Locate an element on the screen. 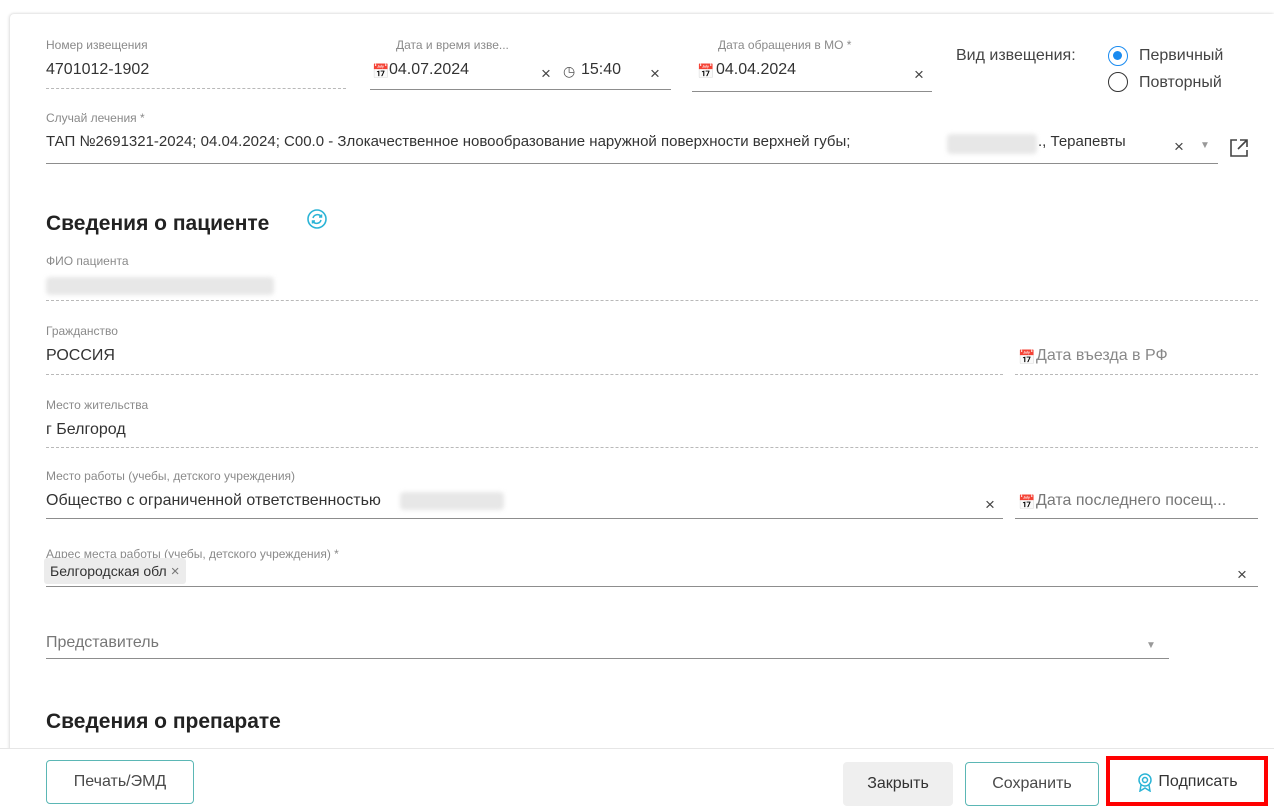 The height and width of the screenshot is (806, 1274). clear-visit-date-icon: × is located at coordinates (919, 74).